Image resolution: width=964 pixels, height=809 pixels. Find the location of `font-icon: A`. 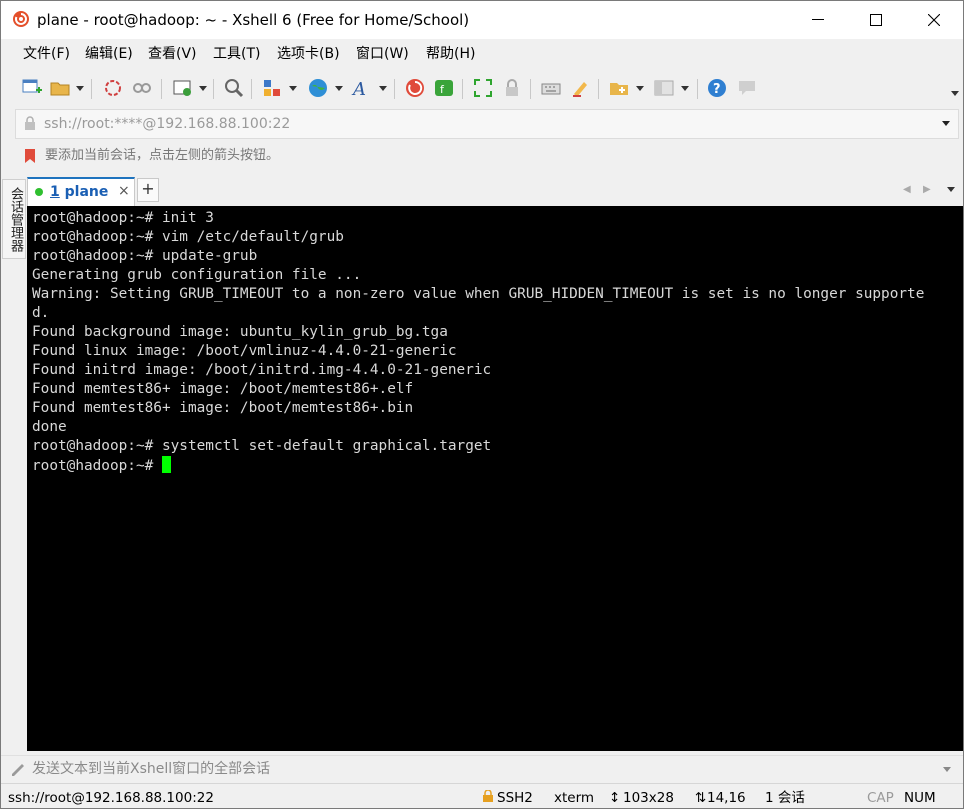

font-icon: A is located at coordinates (362, 88).